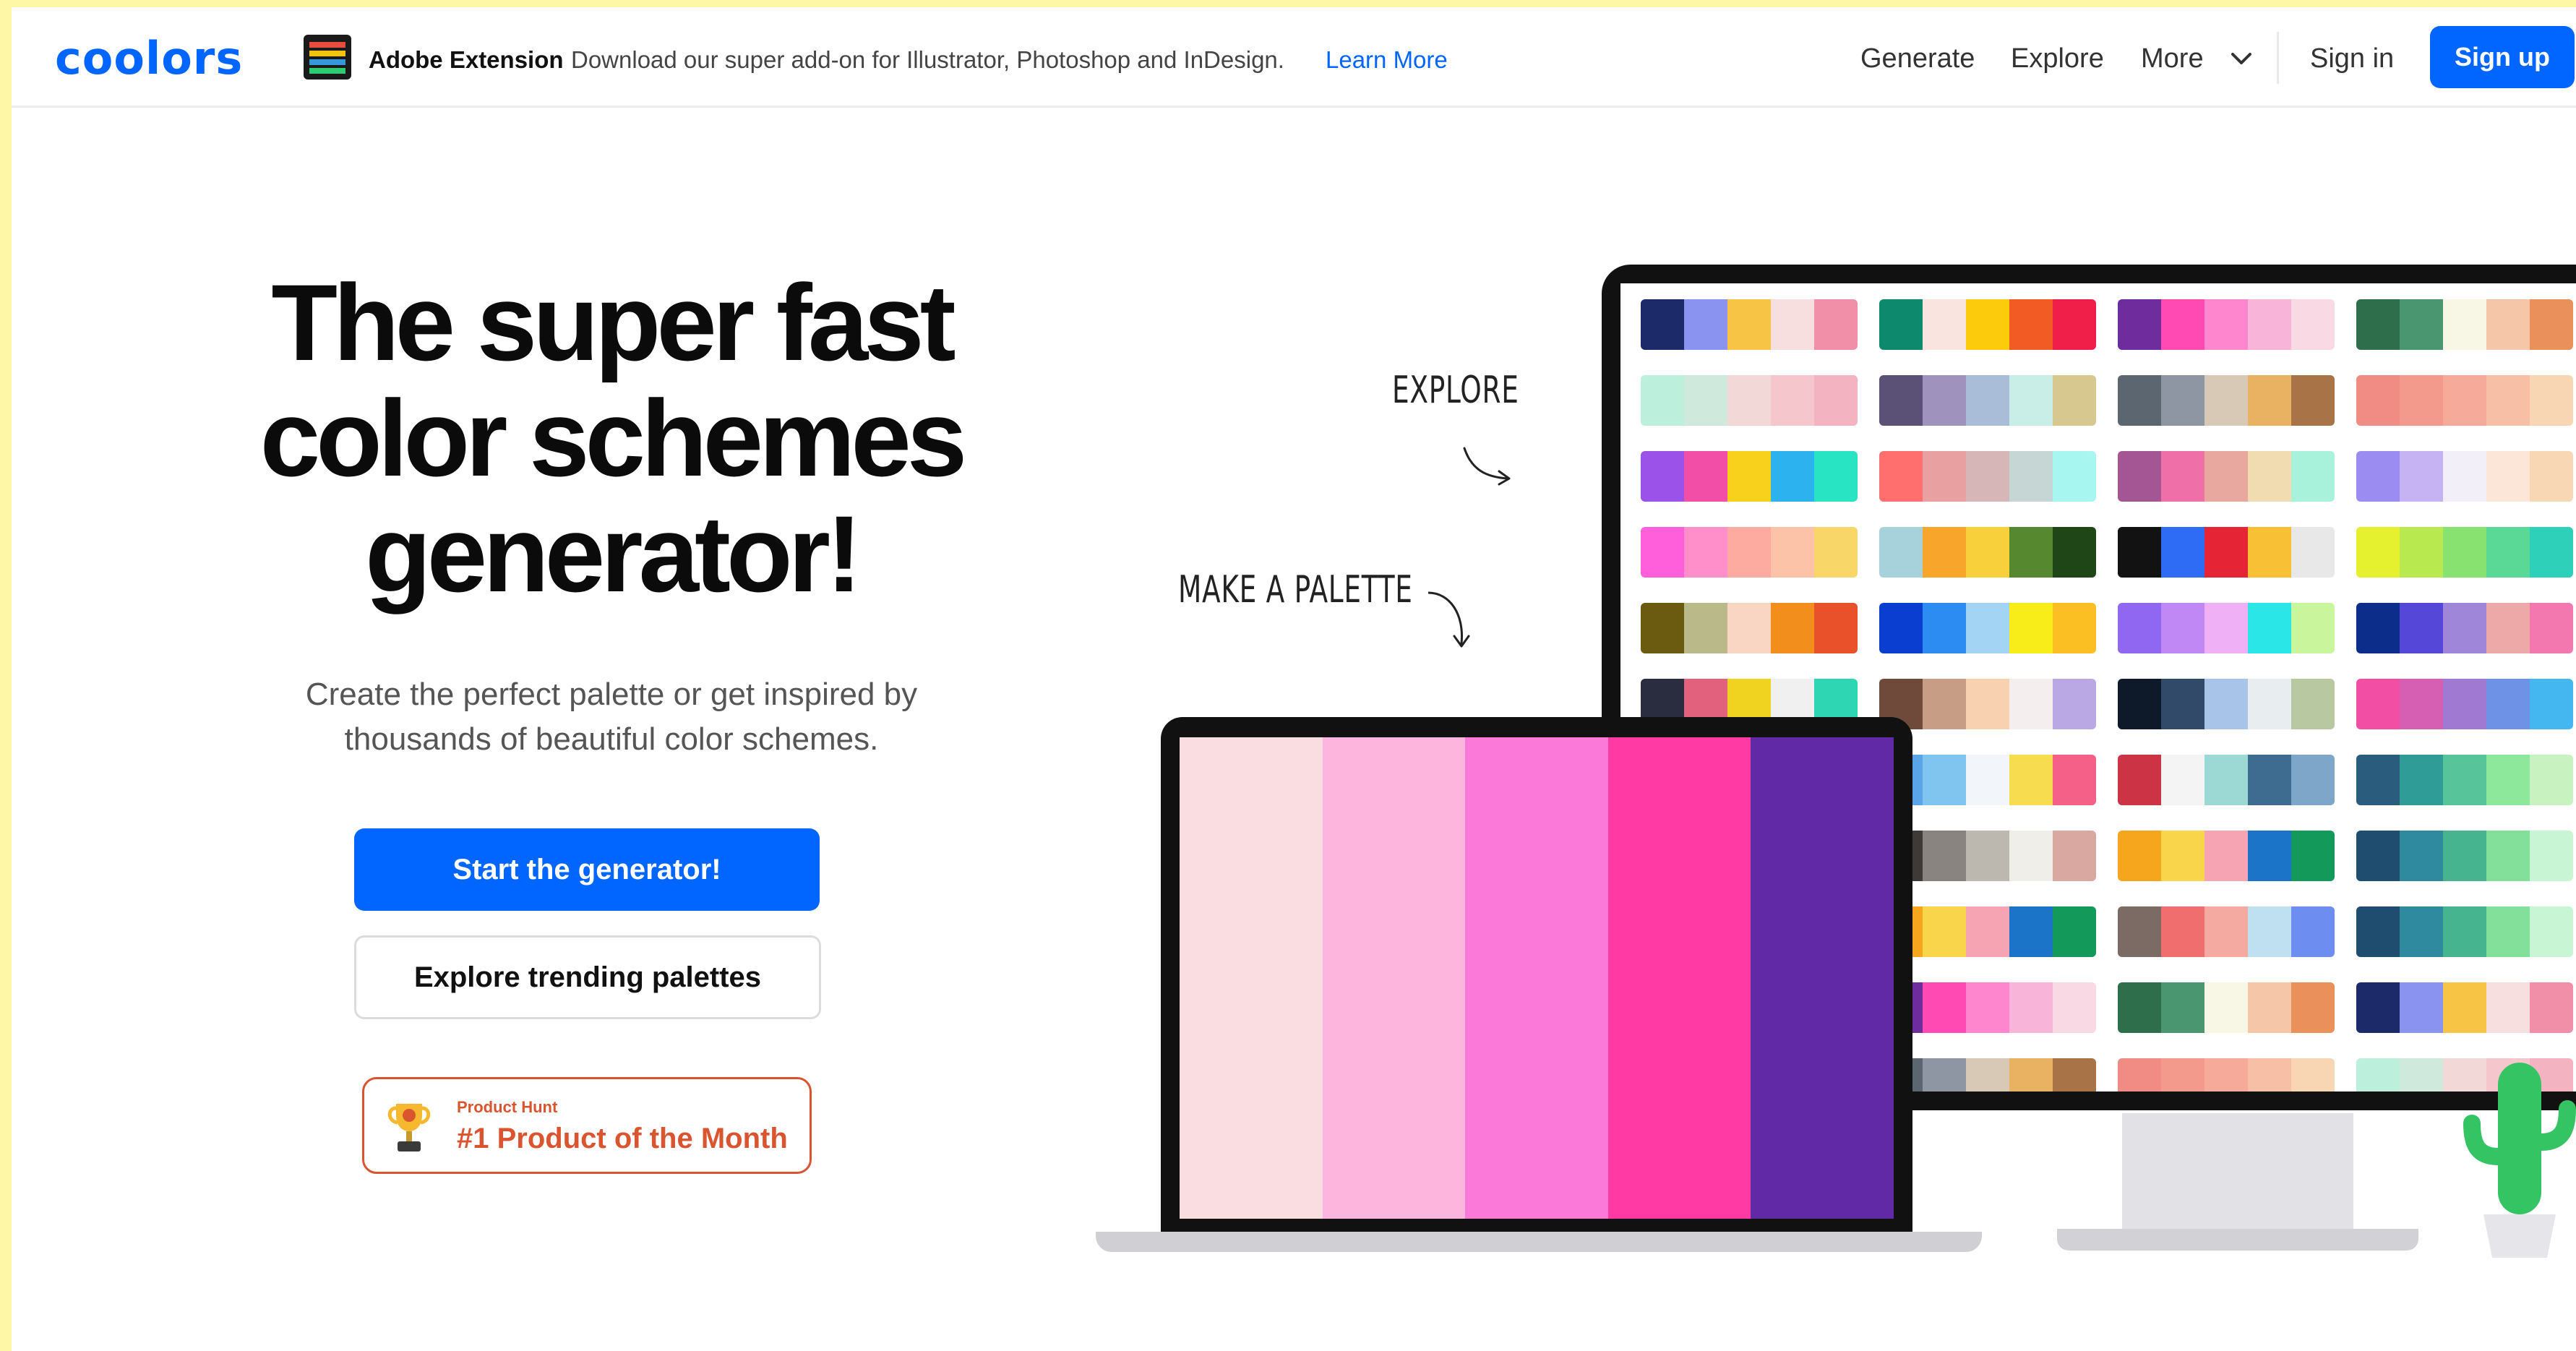  Describe the element at coordinates (2058, 58) in the screenshot. I see `nav-explore: Explore` at that location.